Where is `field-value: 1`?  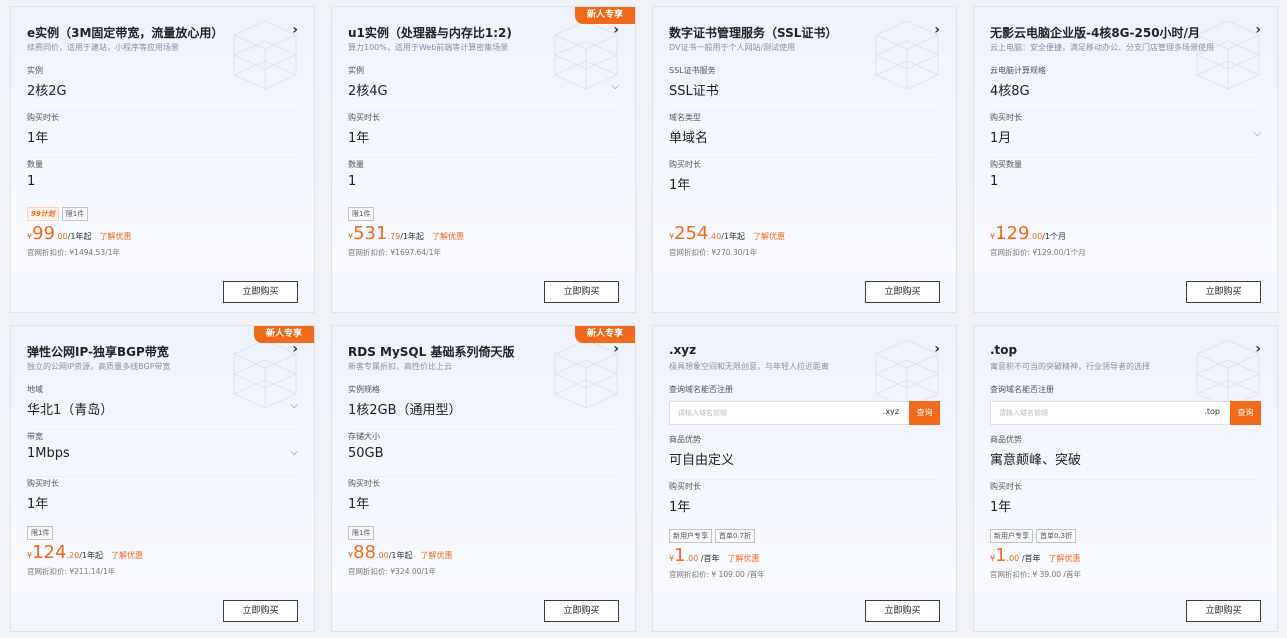
field-value: 1 is located at coordinates (352, 181).